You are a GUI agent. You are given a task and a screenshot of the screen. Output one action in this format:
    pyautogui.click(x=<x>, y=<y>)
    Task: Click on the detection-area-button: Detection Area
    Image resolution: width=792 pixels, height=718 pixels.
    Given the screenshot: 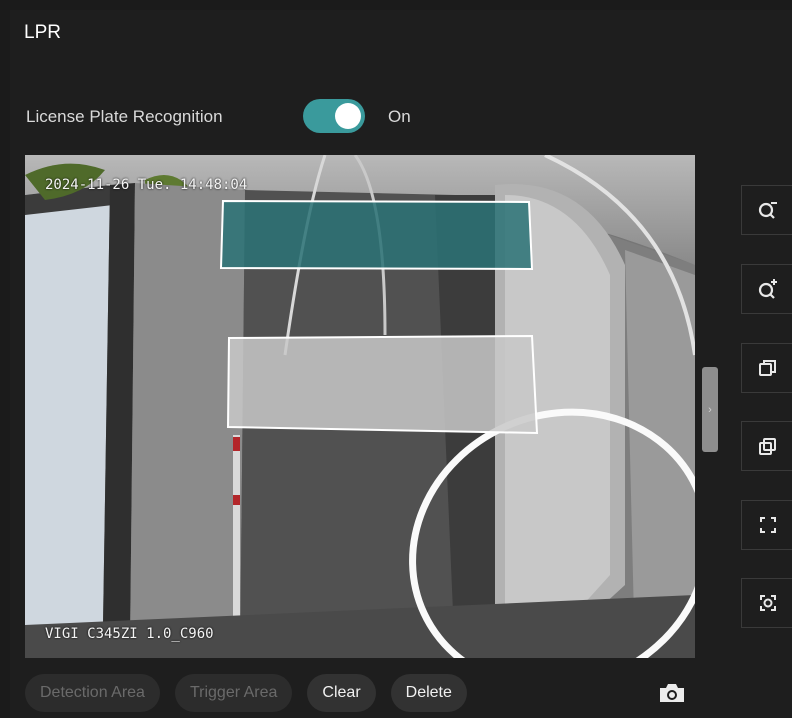 What is the action you would take?
    pyautogui.click(x=92, y=693)
    